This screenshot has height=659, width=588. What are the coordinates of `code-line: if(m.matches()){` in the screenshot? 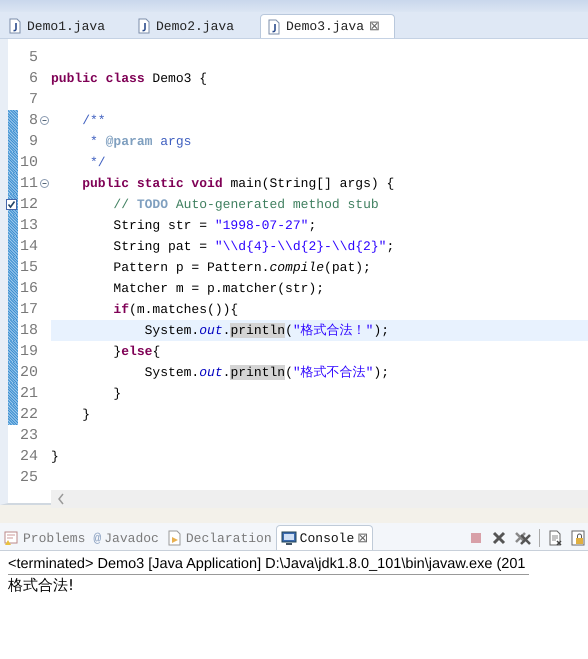 It's located at (176, 310).